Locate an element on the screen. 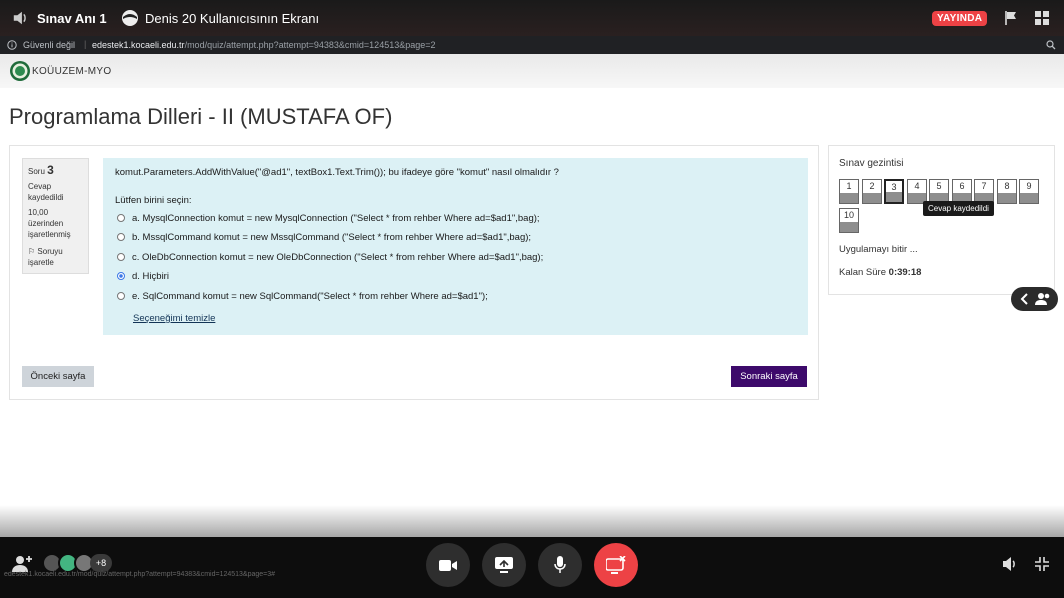 The width and height of the screenshot is (1064, 598). question-number: 3 is located at coordinates (50, 170).